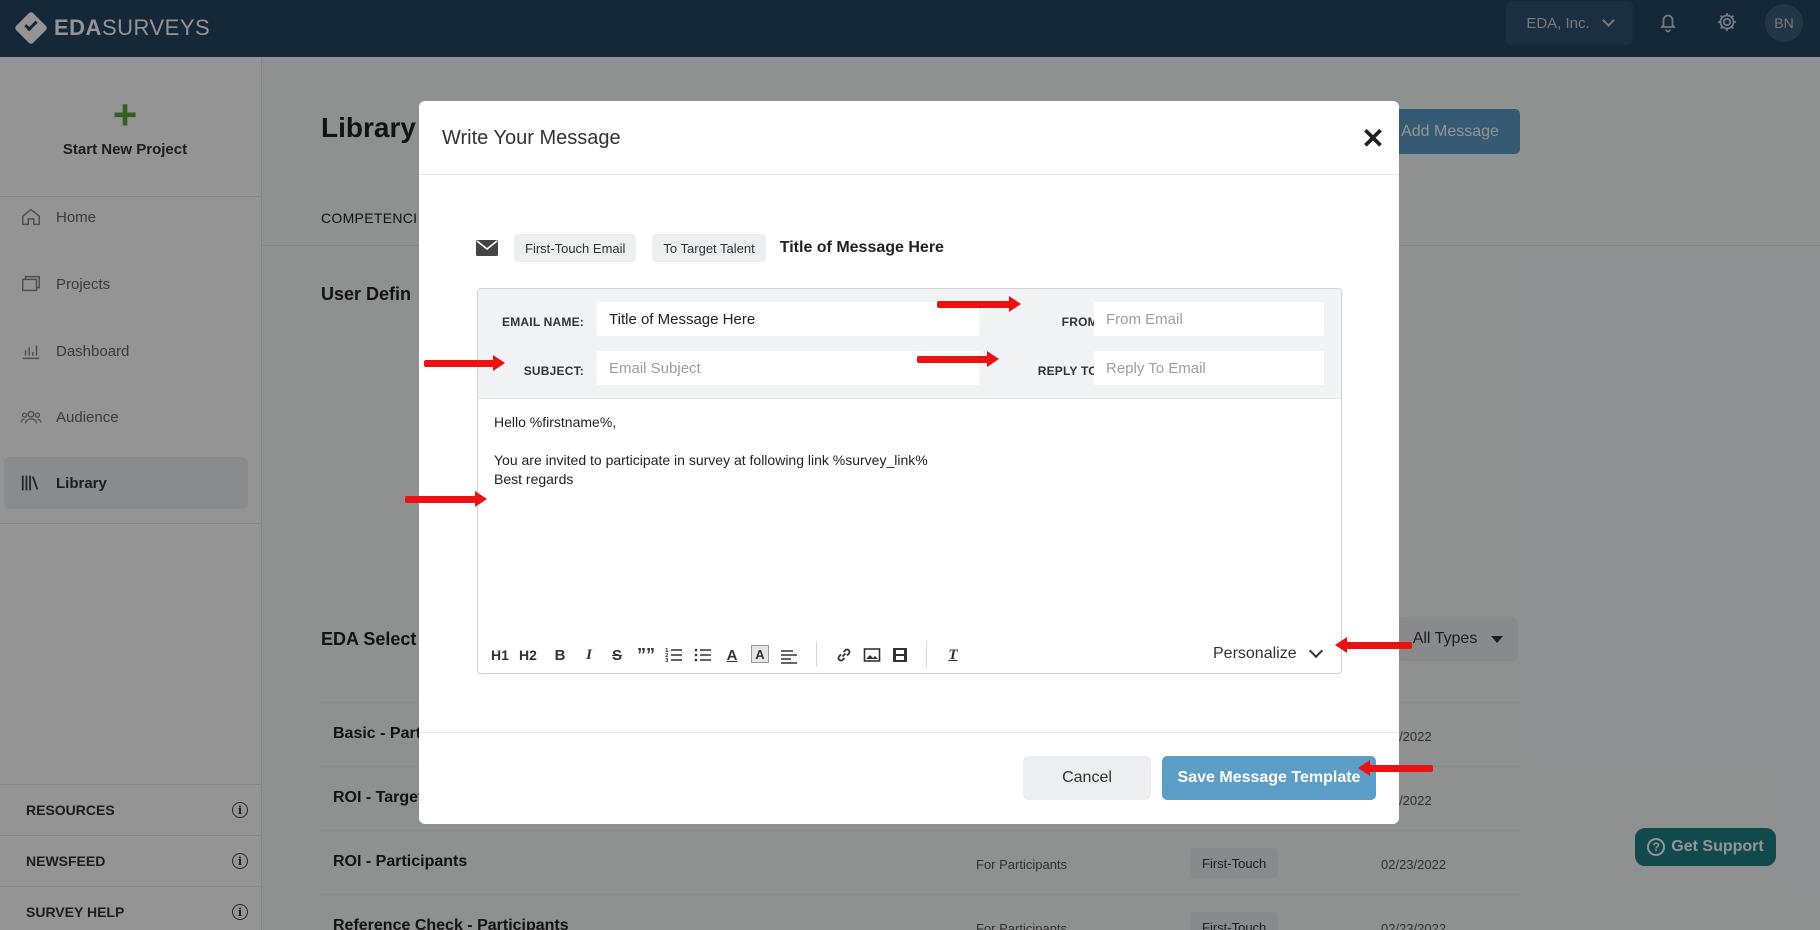 The height and width of the screenshot is (930, 1820). Describe the element at coordinates (1087, 778) in the screenshot. I see `cancel-button: Cancel` at that location.